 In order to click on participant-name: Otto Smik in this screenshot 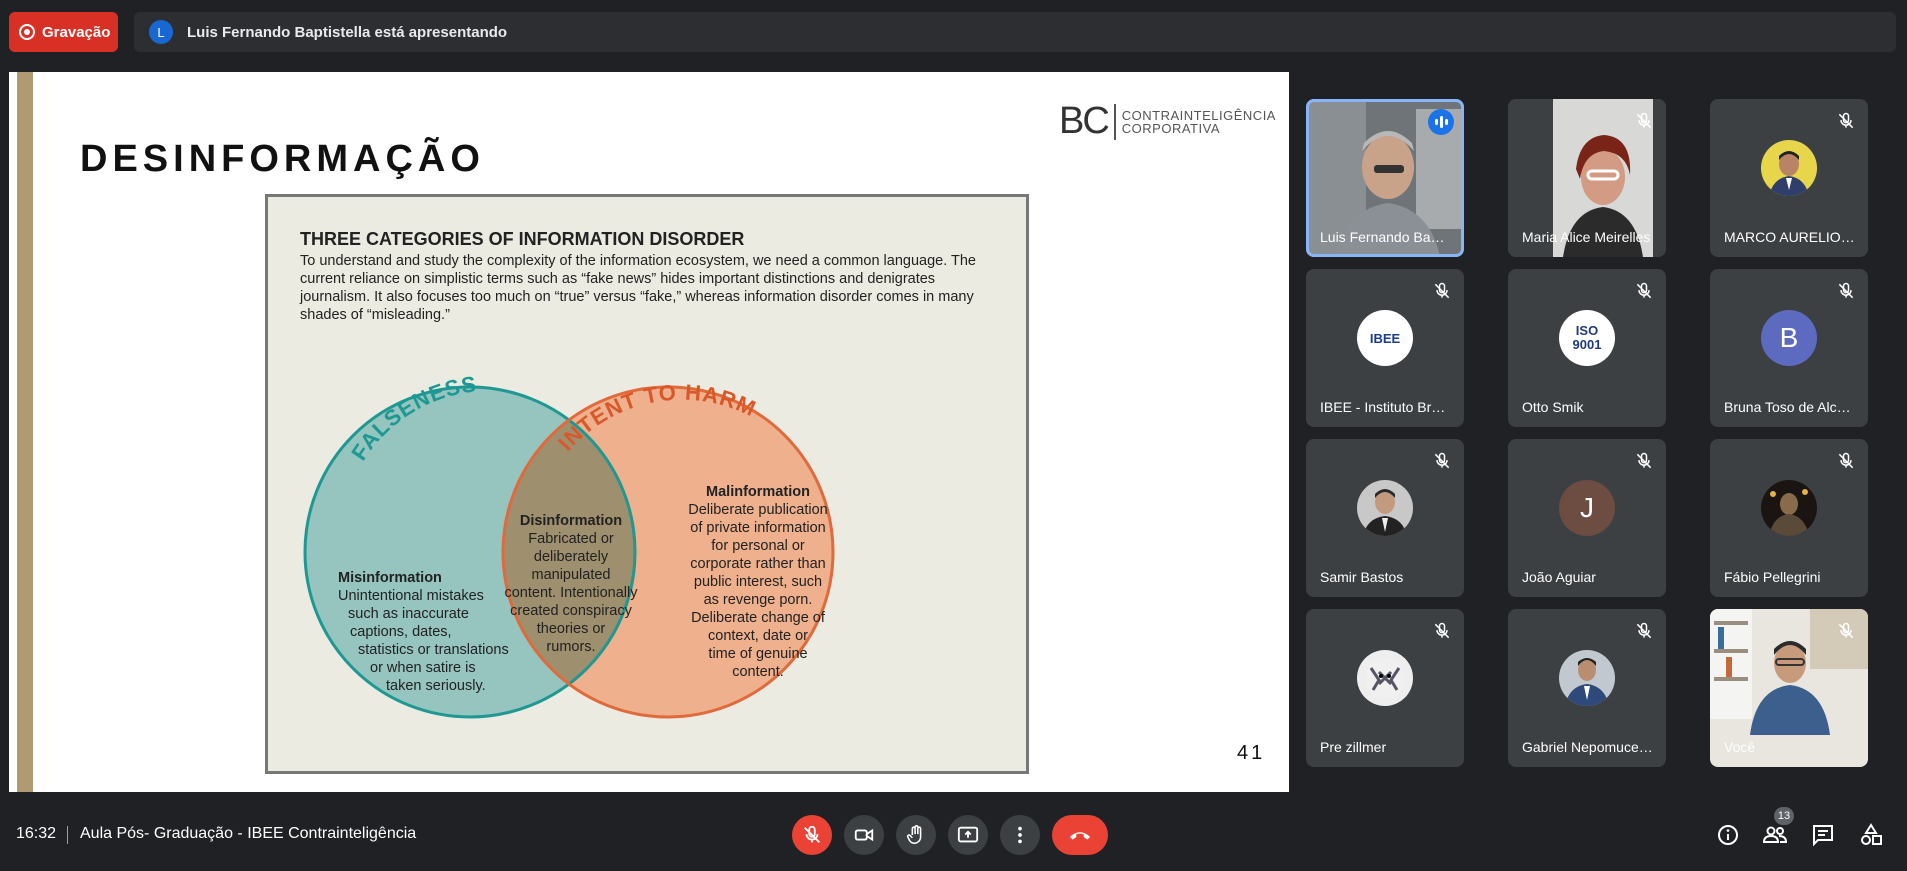, I will do `click(1553, 407)`.